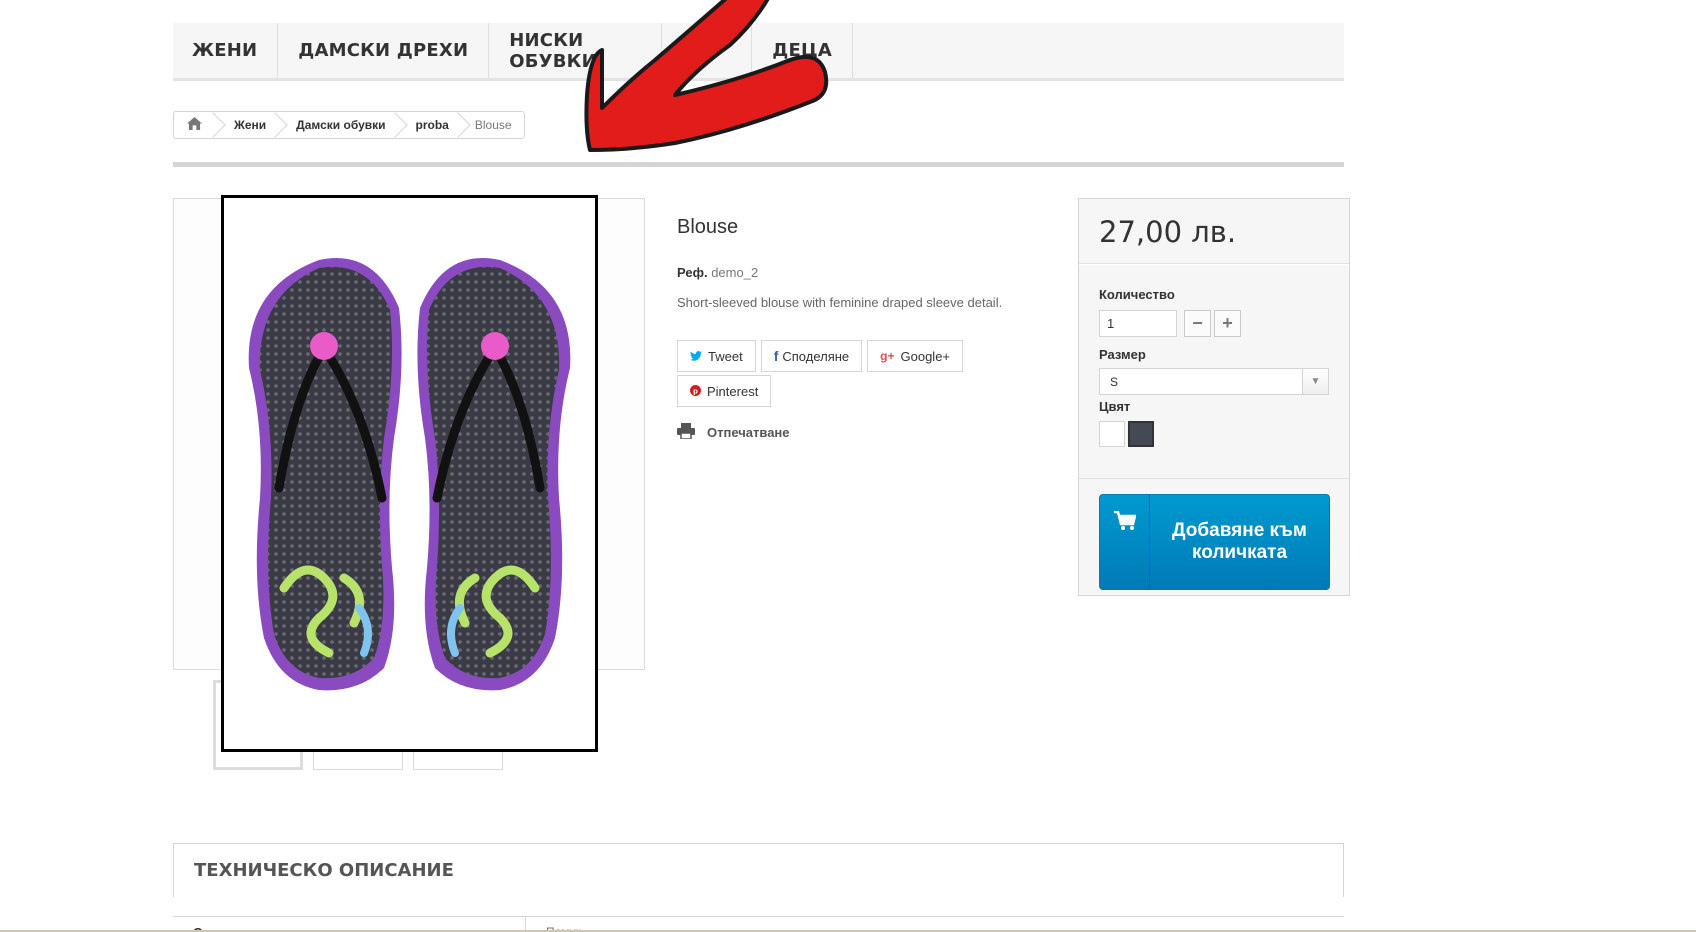 The height and width of the screenshot is (932, 1696). I want to click on breadcrumb-item-womens-shoes: Дамски обувки, so click(335, 125).